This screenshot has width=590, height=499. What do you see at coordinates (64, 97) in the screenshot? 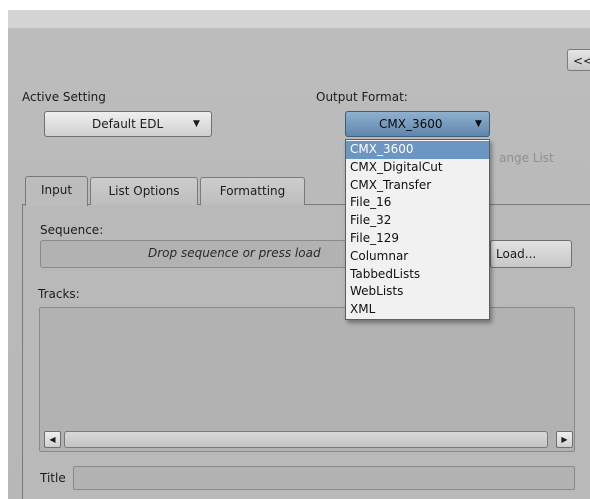
I see `active-setting-label: Active Setting` at bounding box center [64, 97].